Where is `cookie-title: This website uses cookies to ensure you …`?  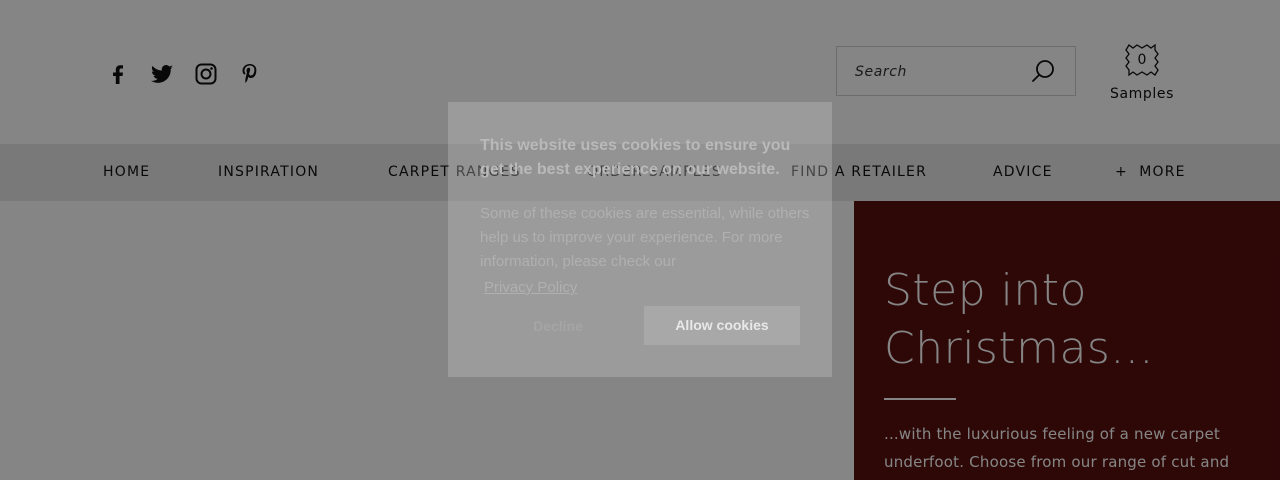 cookie-title: This website uses cookies to ensure you … is located at coordinates (635, 157).